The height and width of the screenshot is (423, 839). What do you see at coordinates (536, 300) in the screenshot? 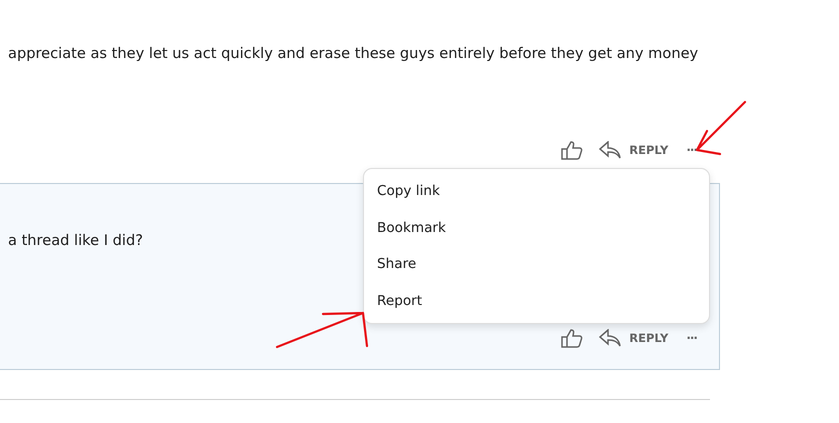
I see `menu-item: Report` at bounding box center [536, 300].